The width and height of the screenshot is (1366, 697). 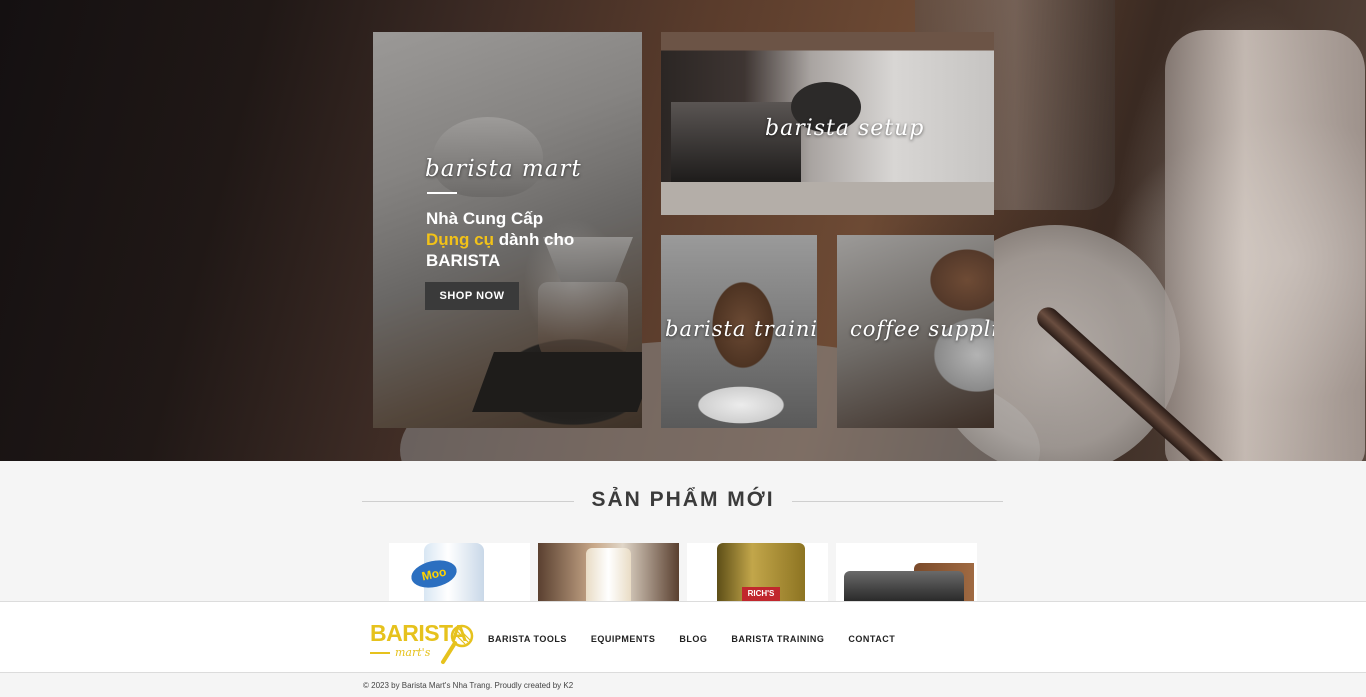 I want to click on brand-underline, so click(x=442, y=193).